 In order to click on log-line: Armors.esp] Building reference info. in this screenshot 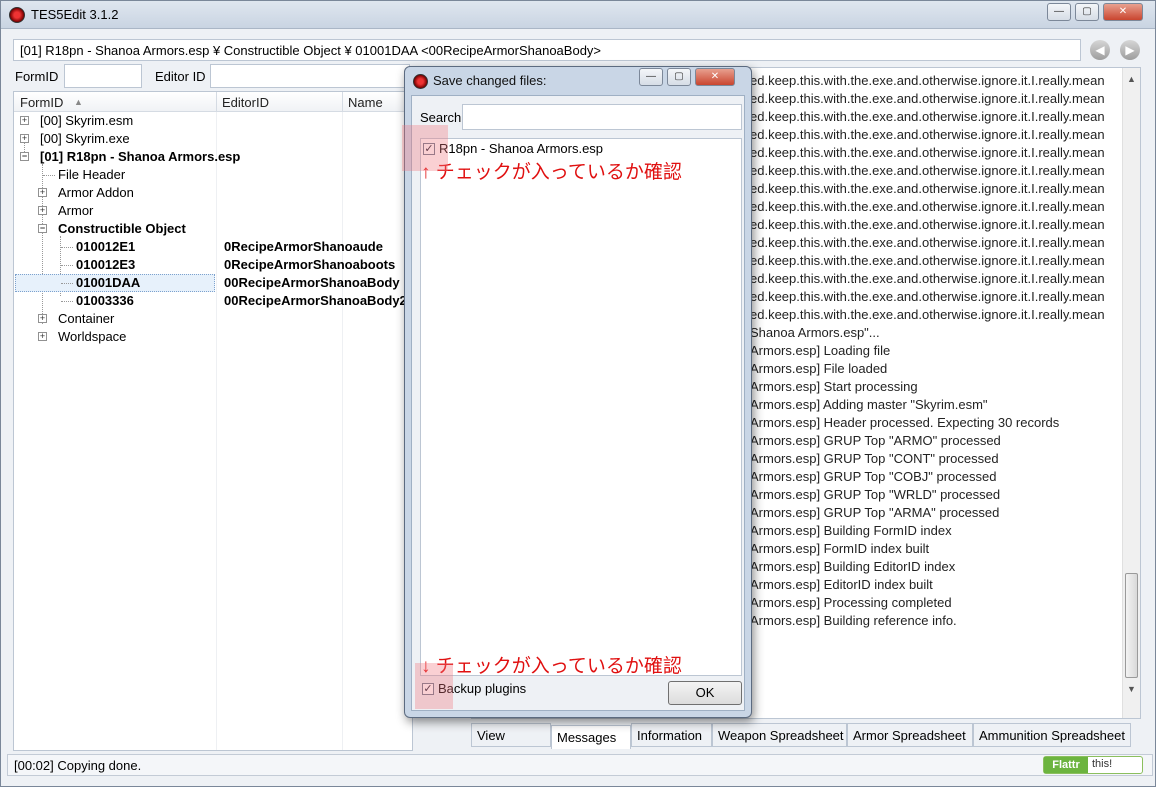, I will do `click(853, 620)`.